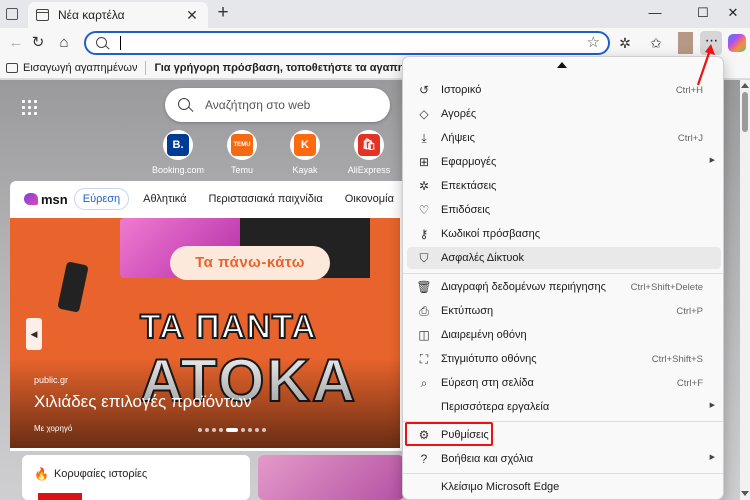 This screenshot has width=750, height=500. I want to click on story-thumbnail, so click(60, 496).